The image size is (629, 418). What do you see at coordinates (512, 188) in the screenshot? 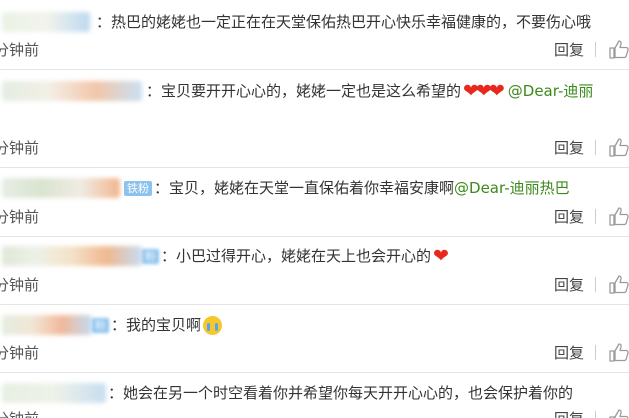
I see `mention-link: @Dear-迪丽热巴` at bounding box center [512, 188].